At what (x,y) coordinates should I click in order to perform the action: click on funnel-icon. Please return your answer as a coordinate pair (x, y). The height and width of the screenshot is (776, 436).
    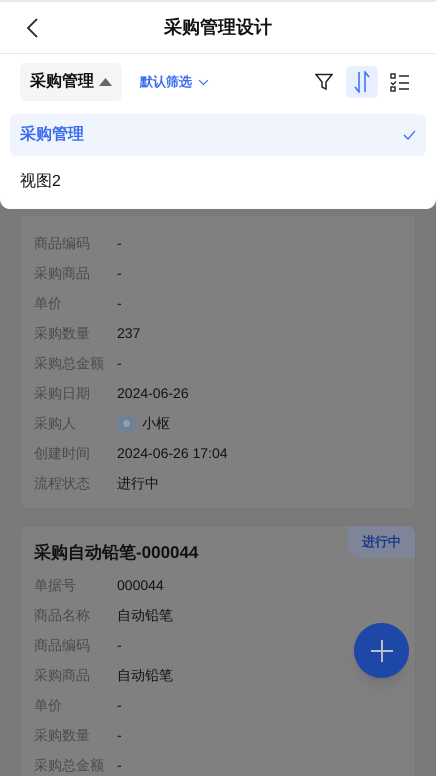
    Looking at the image, I should click on (324, 82).